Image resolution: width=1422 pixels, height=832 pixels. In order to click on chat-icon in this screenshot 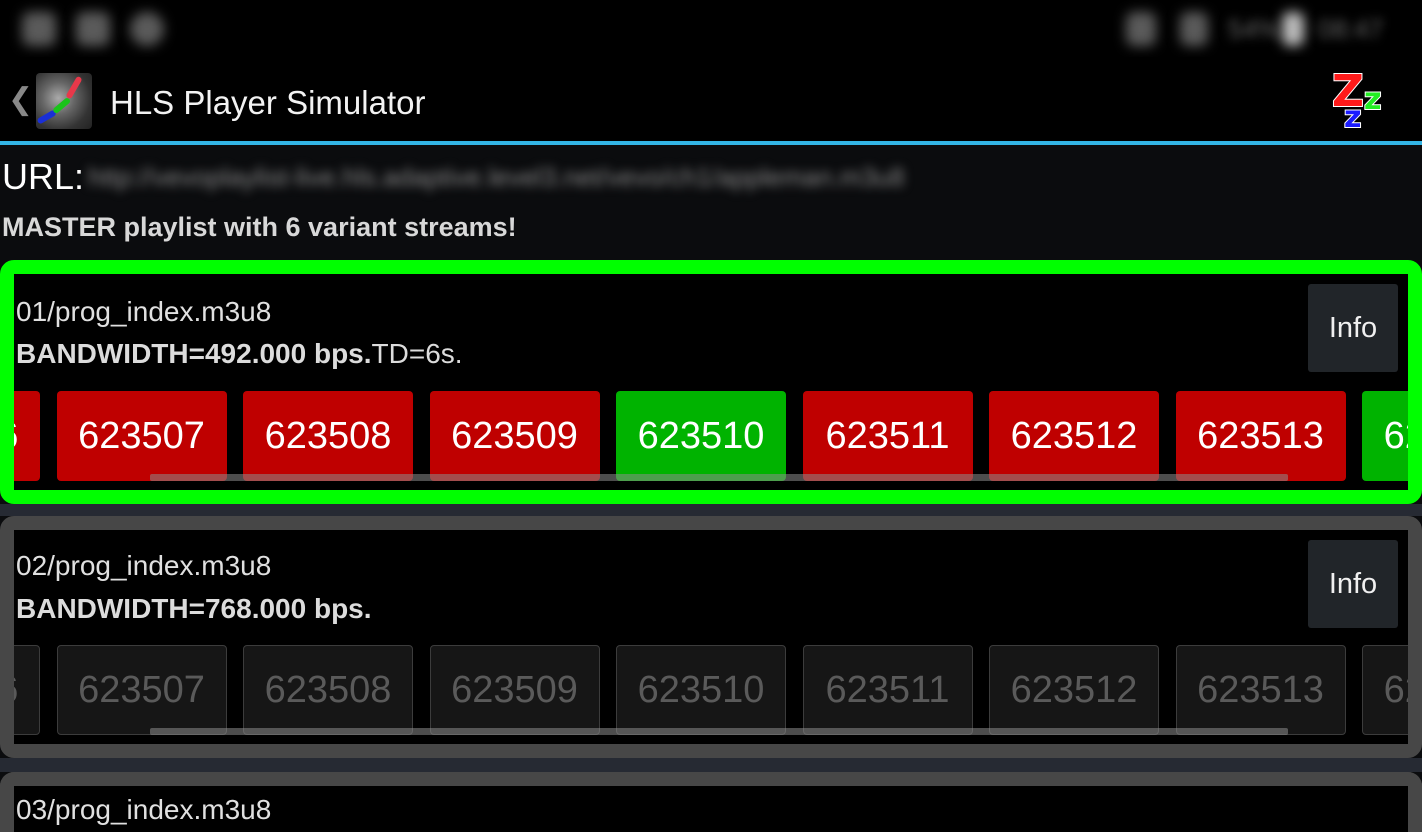, I will do `click(93, 29)`.